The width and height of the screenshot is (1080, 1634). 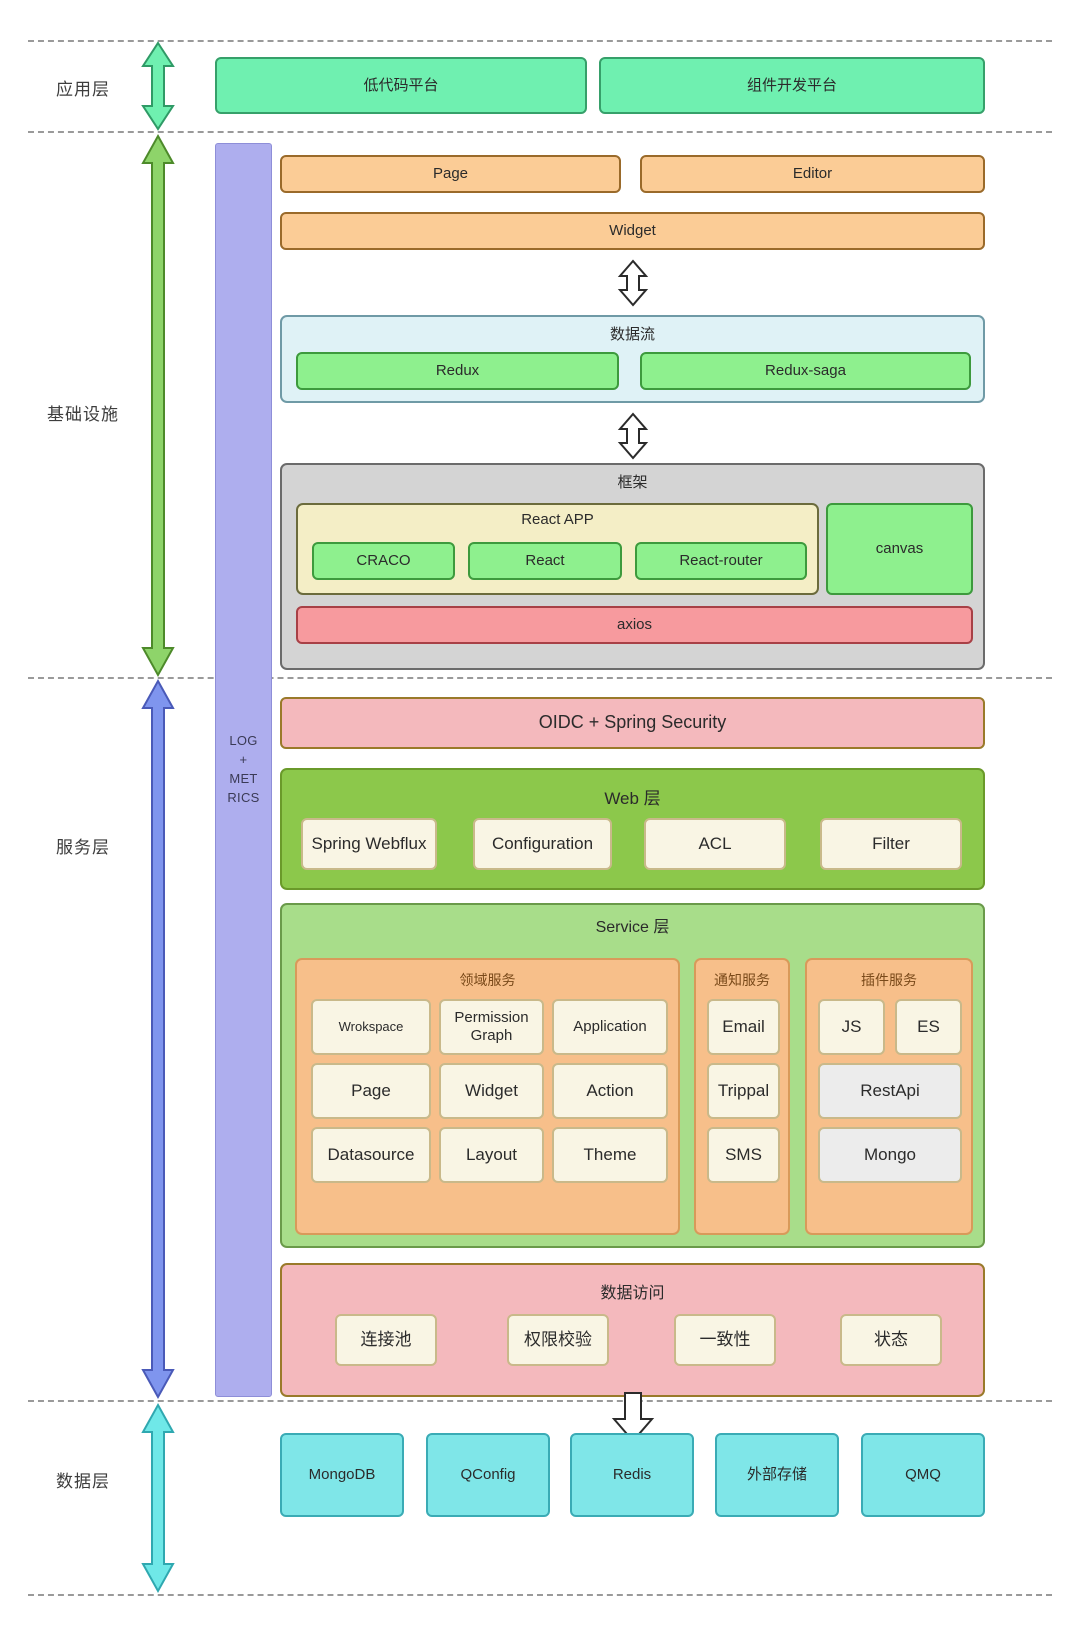 I want to click on service-block-oidc-spring-security: OIDC + Spring Security, so click(x=632, y=723).